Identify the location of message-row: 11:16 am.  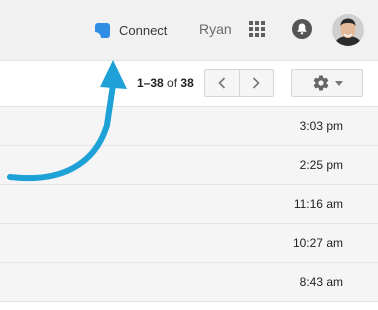
(189, 204).